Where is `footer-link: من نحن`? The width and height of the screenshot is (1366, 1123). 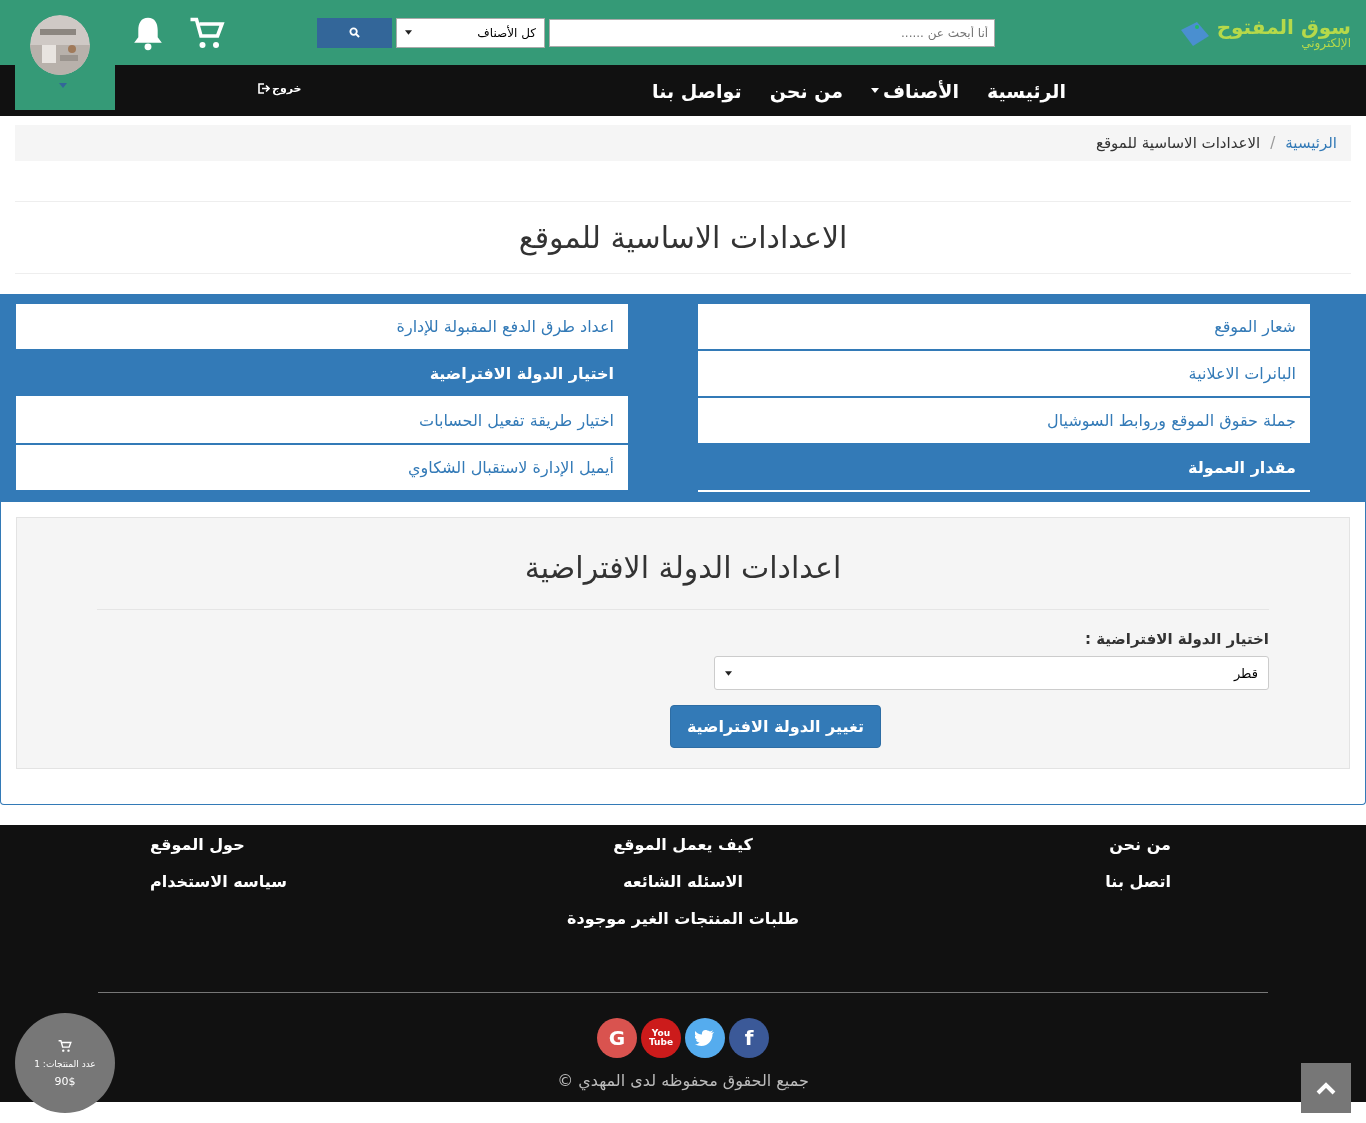 footer-link: من نحن is located at coordinates (1140, 844).